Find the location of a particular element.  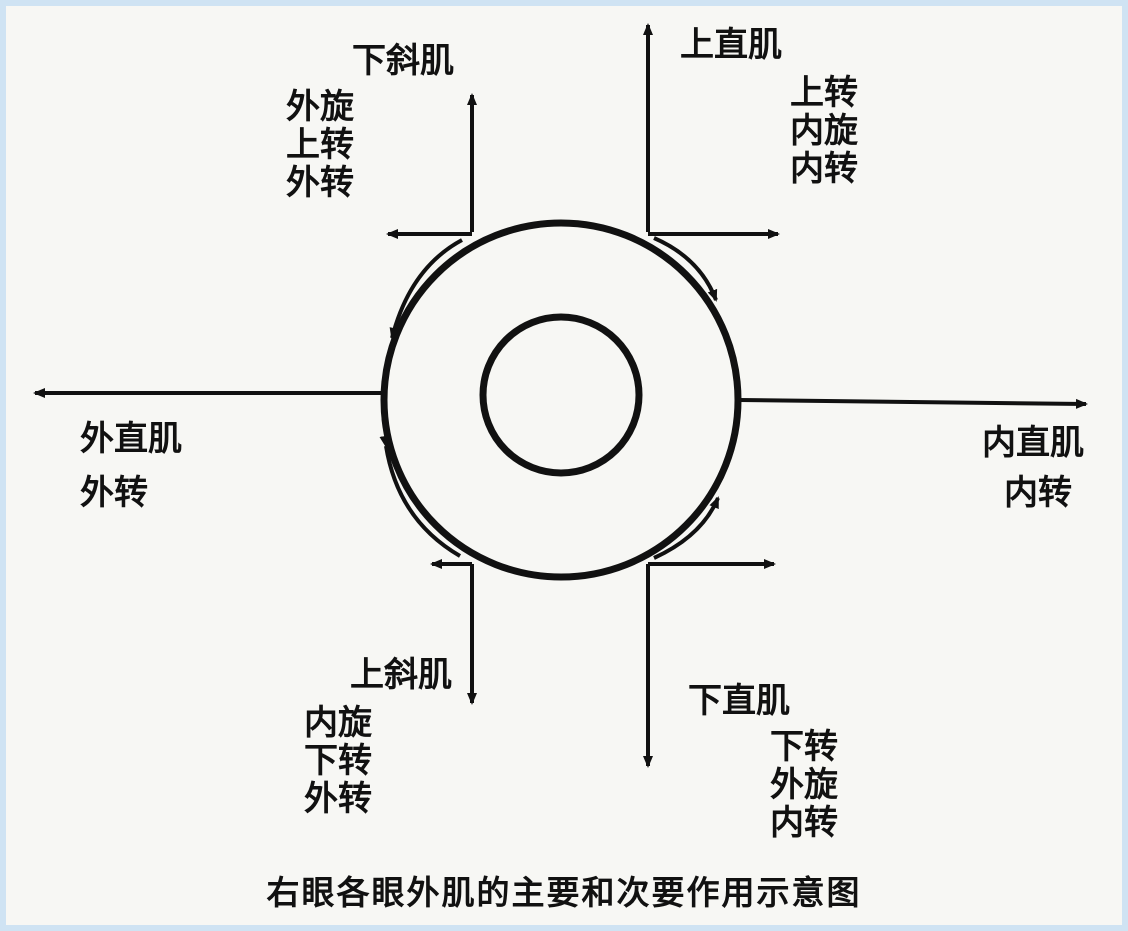

superior-rectus-action-2: 内旋 is located at coordinates (824, 131).